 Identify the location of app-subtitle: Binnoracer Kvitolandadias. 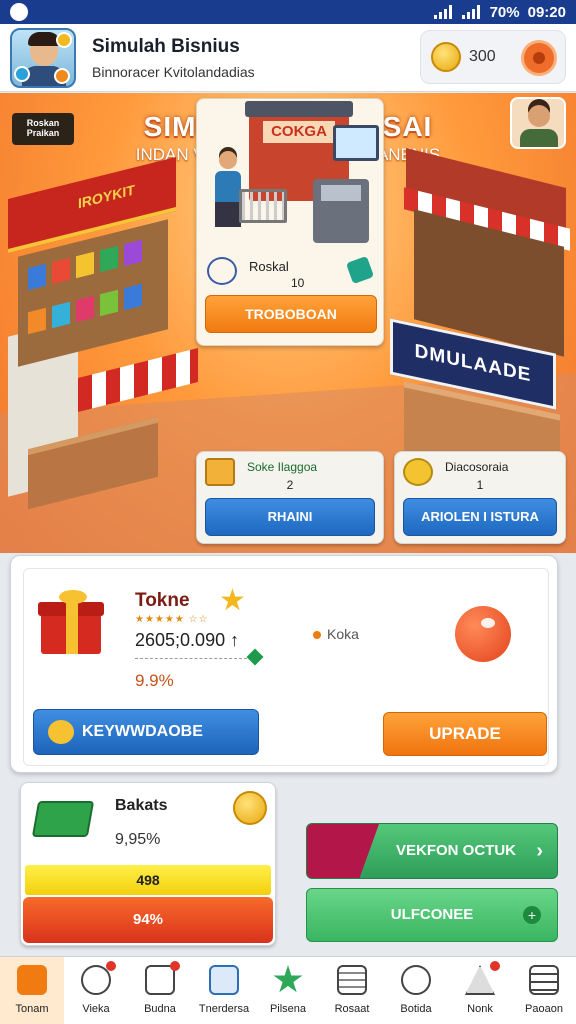
(173, 72).